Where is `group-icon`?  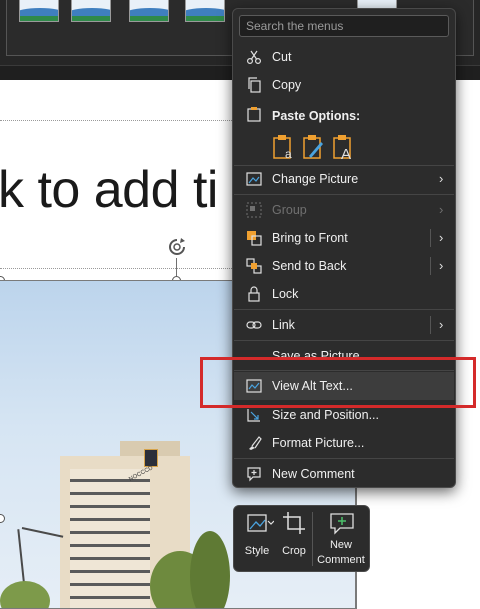 group-icon is located at coordinates (254, 210).